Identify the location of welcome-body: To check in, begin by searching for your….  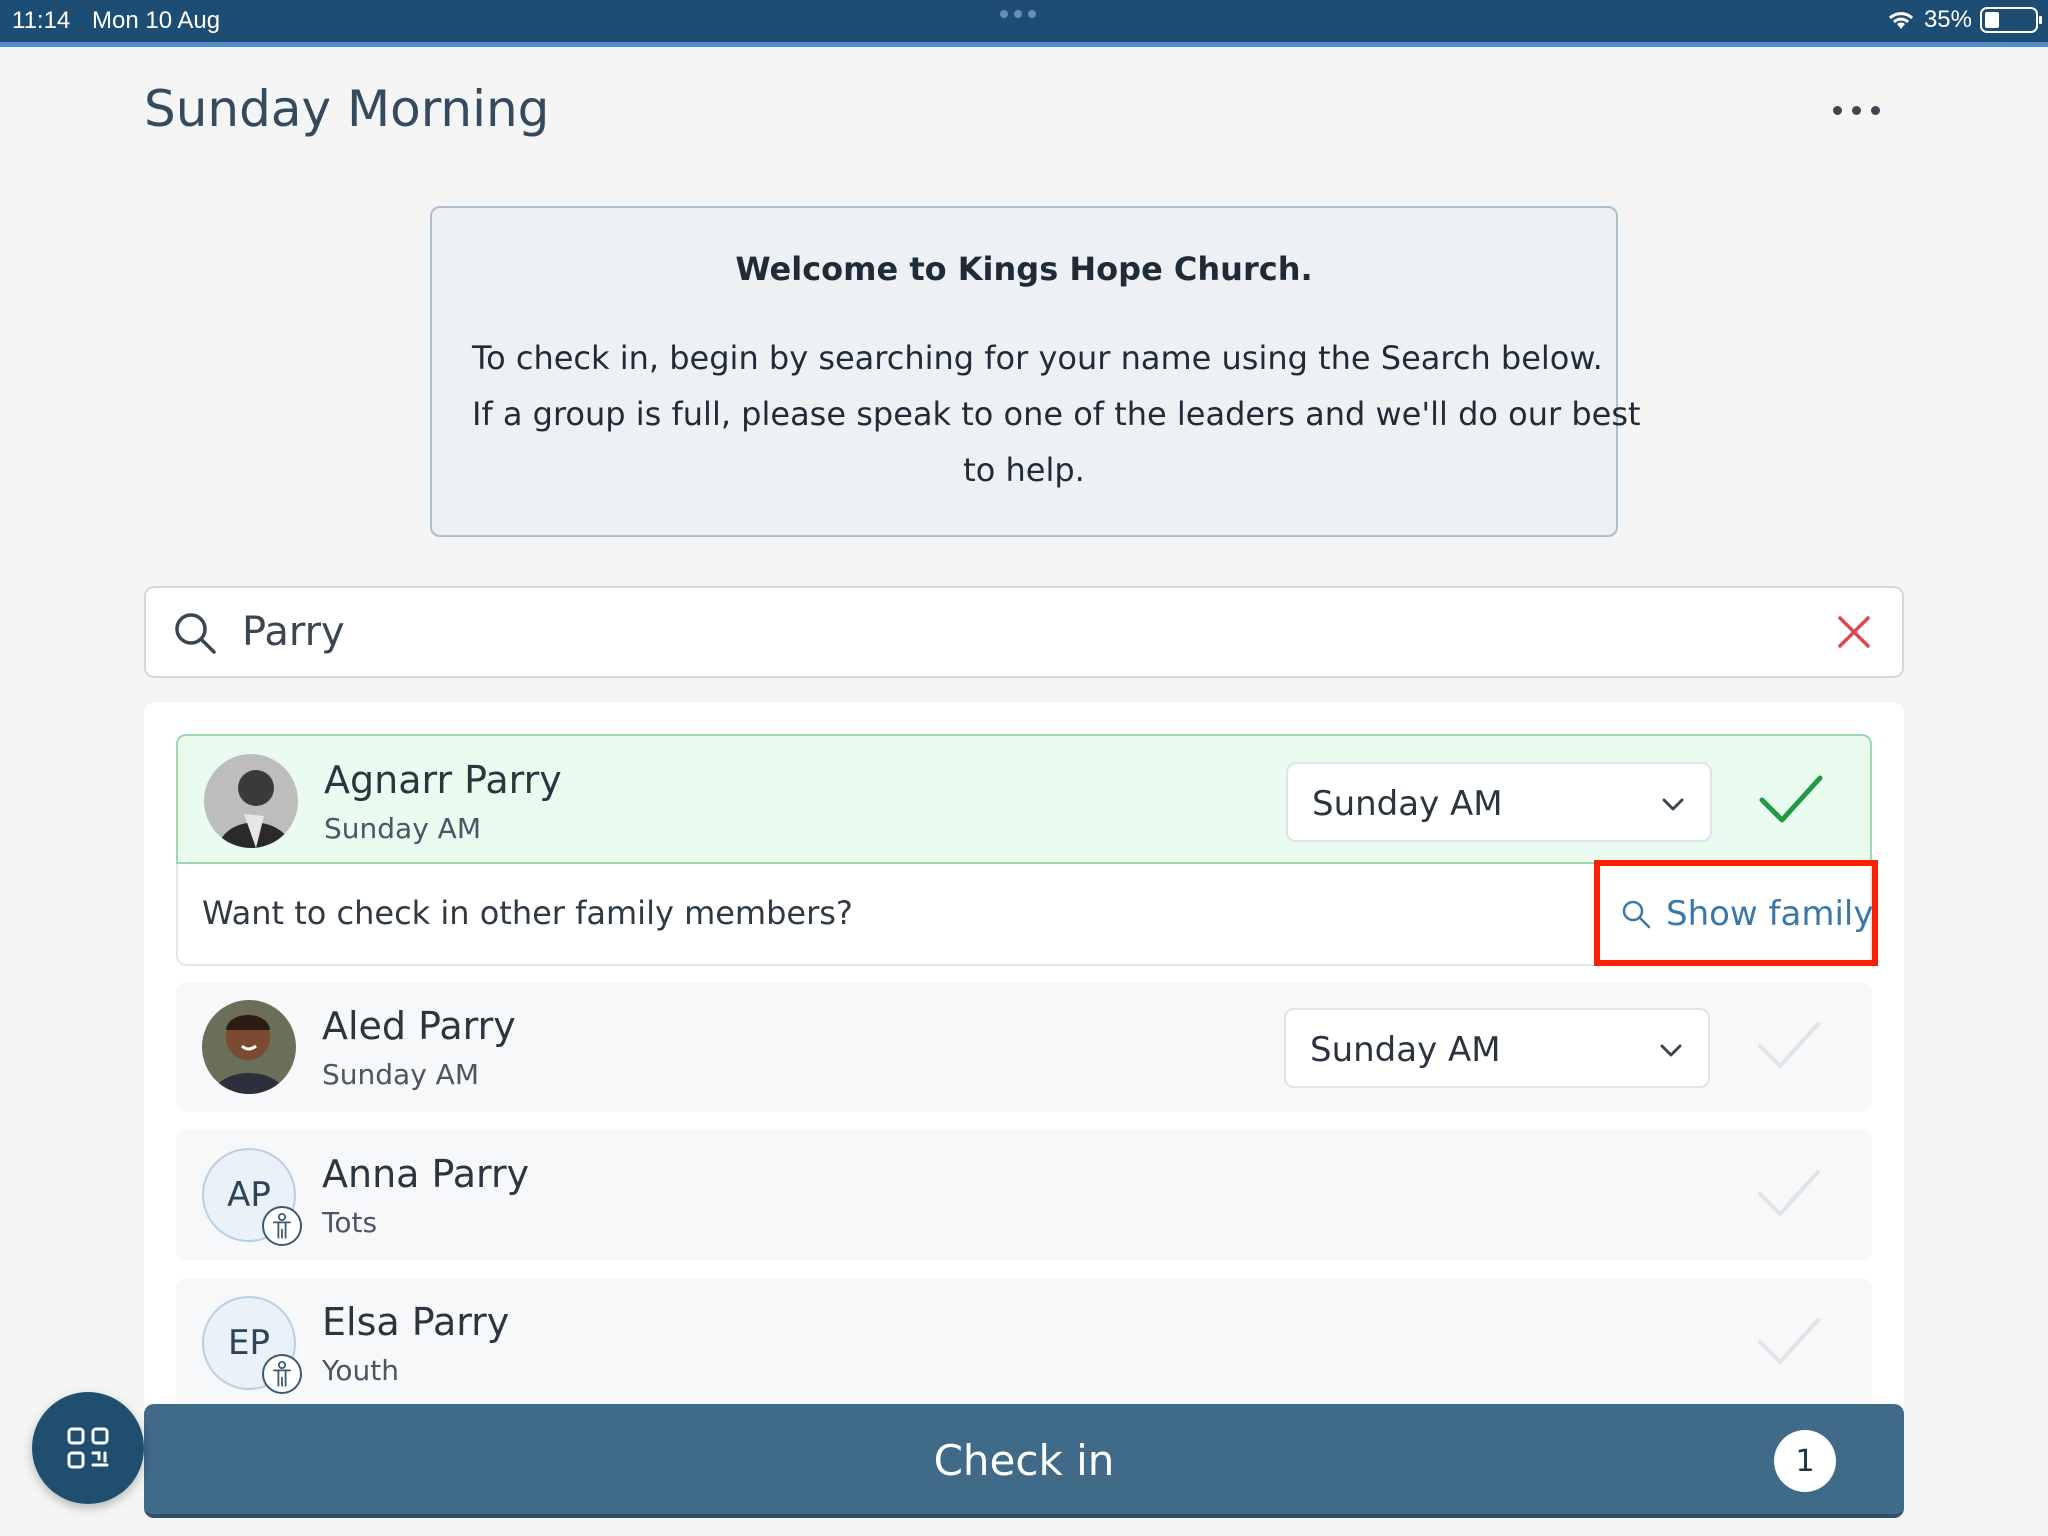
(1036, 414).